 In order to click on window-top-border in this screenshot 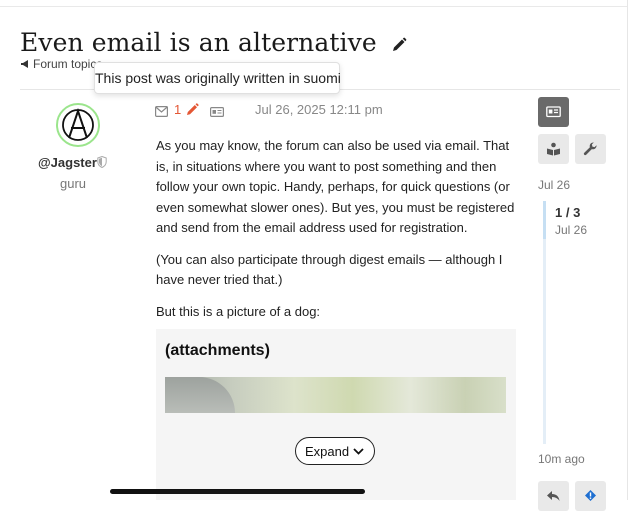, I will do `click(314, 3)`.